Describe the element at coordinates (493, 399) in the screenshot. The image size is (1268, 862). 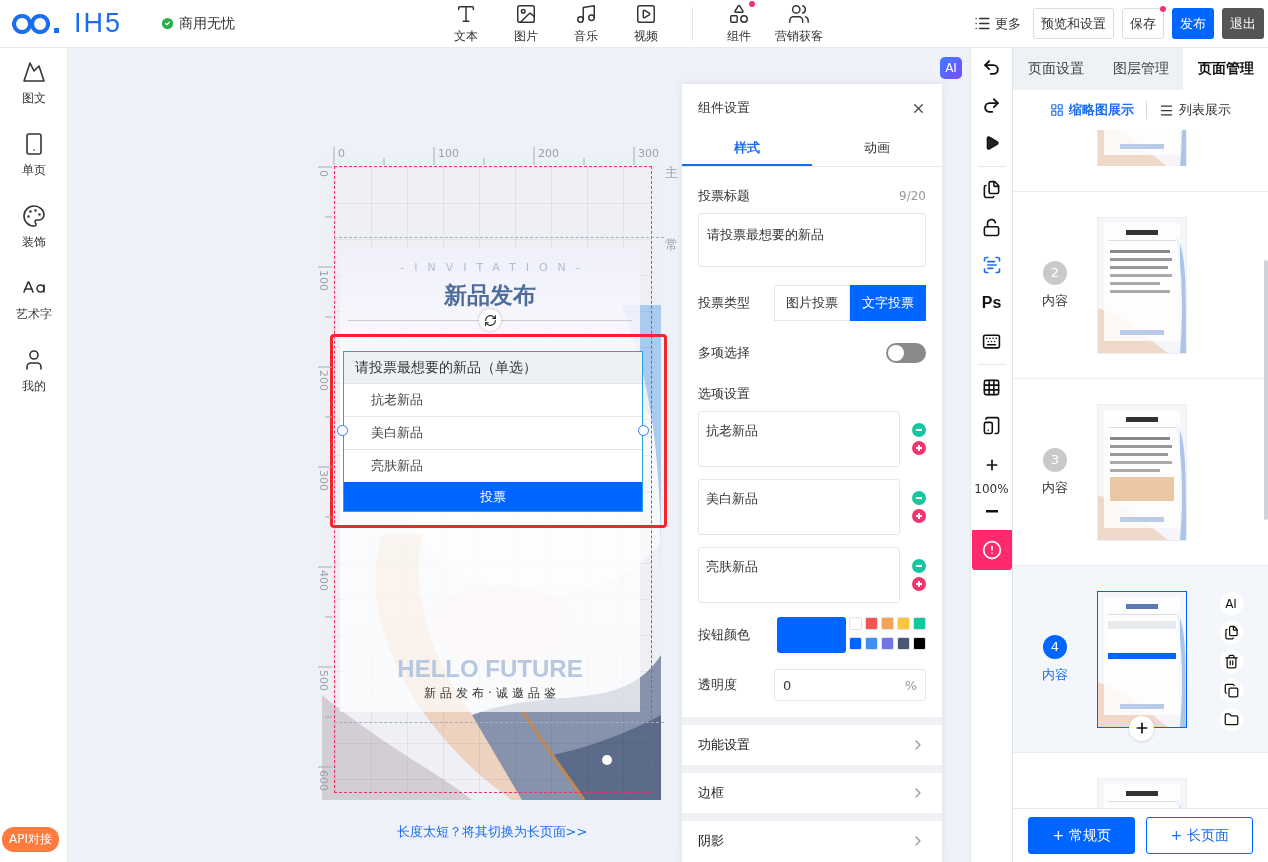
I see `vote-option: 抗老新品` at that location.